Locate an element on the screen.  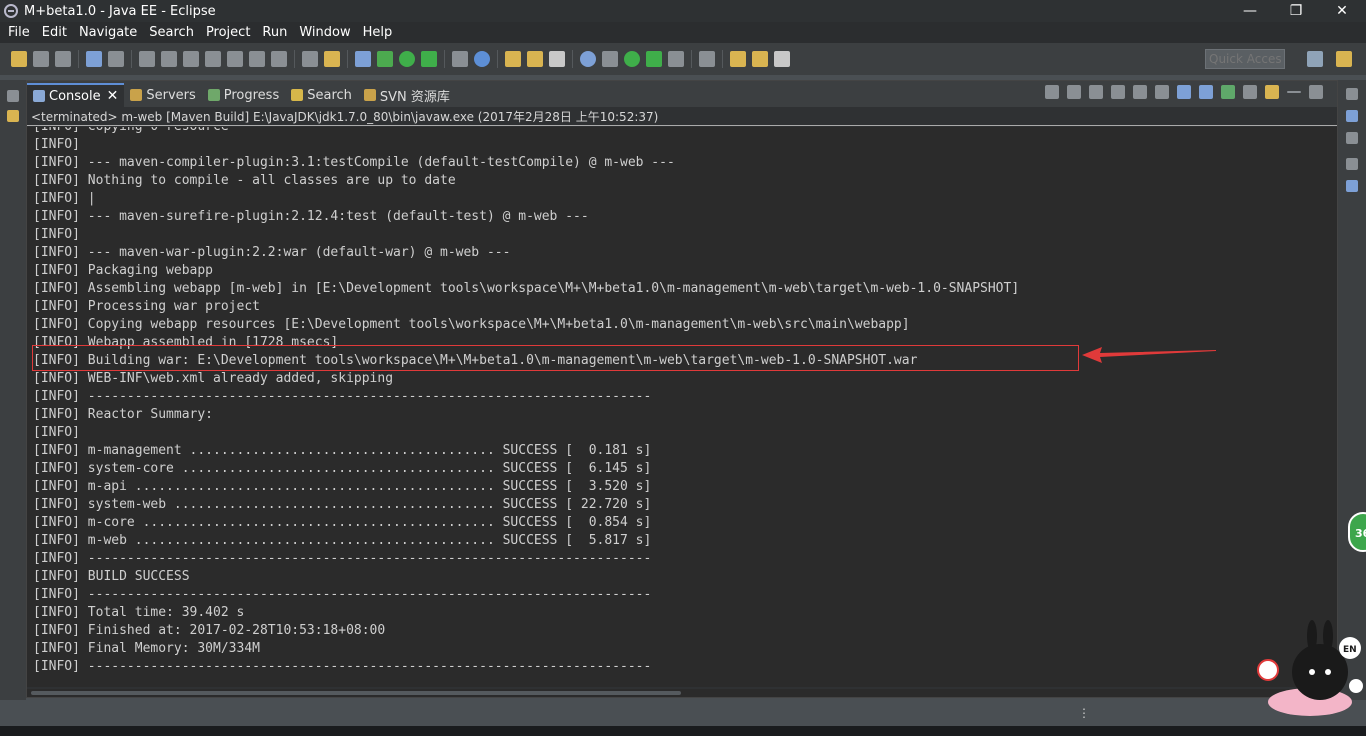
new-server-icon is located at coordinates (460, 59).